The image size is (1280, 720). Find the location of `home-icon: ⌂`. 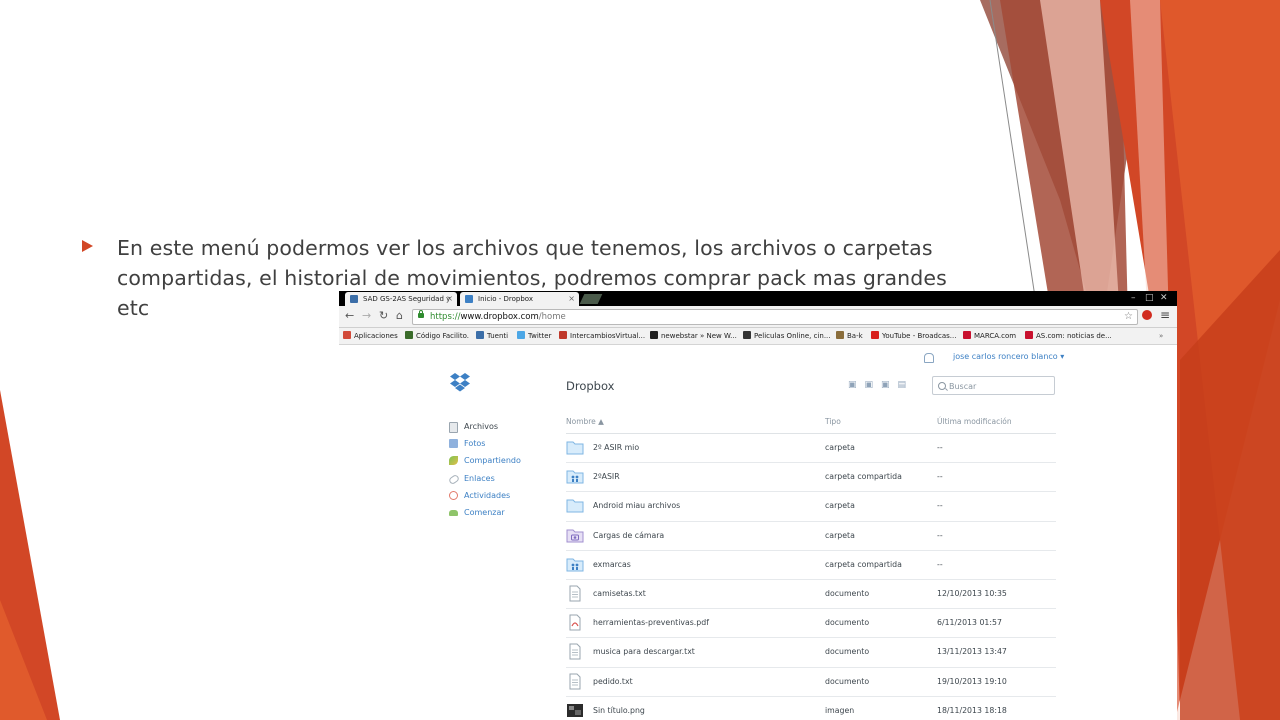

home-icon: ⌂ is located at coordinates (399, 316).